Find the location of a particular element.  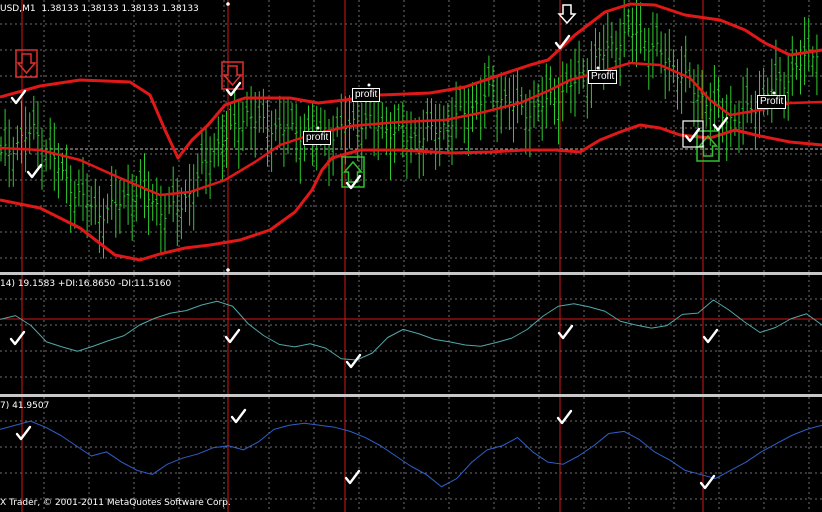

marker-dot is located at coordinates (228, 4).